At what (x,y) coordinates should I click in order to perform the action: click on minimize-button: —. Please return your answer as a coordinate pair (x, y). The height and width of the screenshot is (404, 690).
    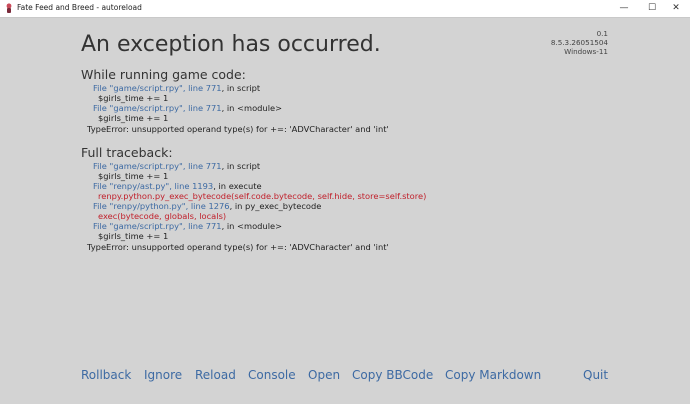
    Looking at the image, I should click on (624, 8).